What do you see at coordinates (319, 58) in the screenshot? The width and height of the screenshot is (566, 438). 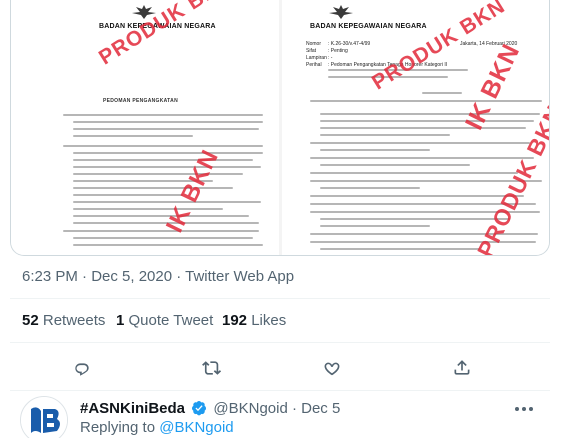 I see `document-meta-row: Lampiran : -` at bounding box center [319, 58].